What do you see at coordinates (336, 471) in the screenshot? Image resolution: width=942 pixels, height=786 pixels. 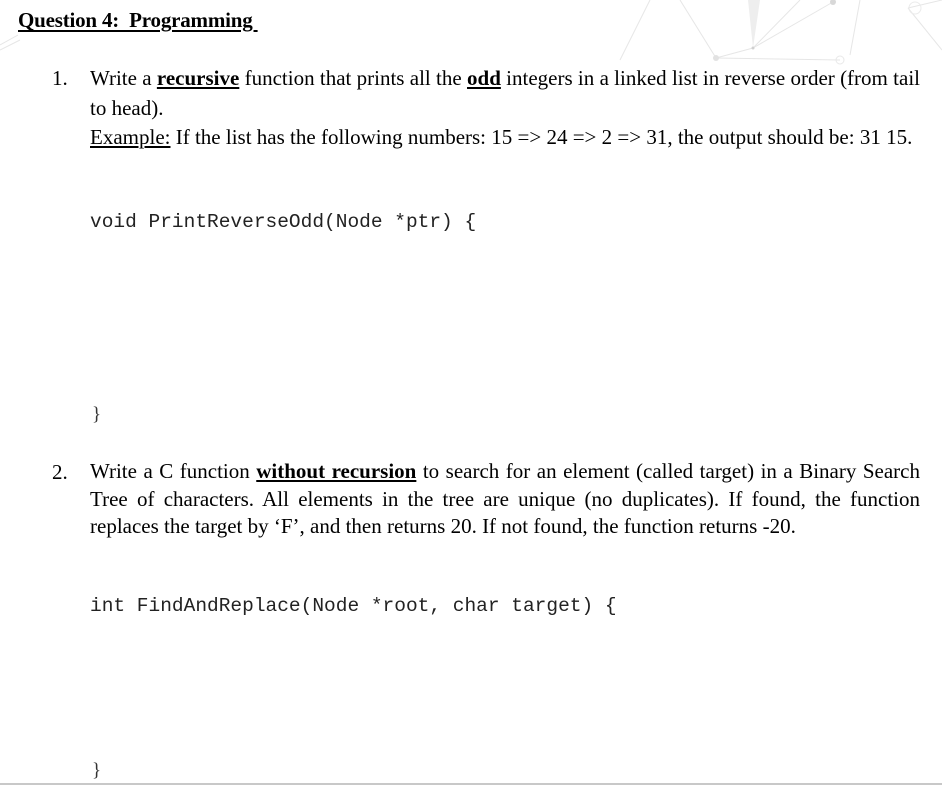 I see `emphasis-without-recursion: without recursion` at bounding box center [336, 471].